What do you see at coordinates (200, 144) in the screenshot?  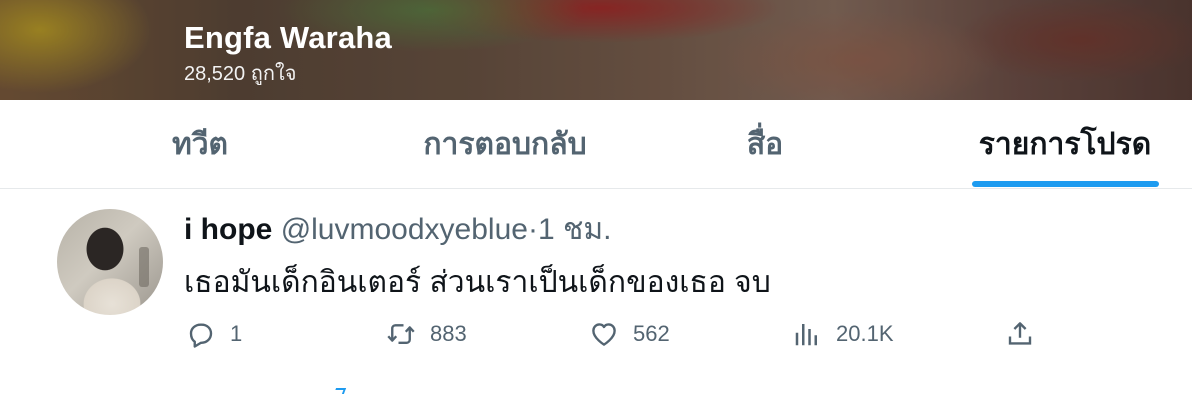 I see `tab-tweets: ทวีต` at bounding box center [200, 144].